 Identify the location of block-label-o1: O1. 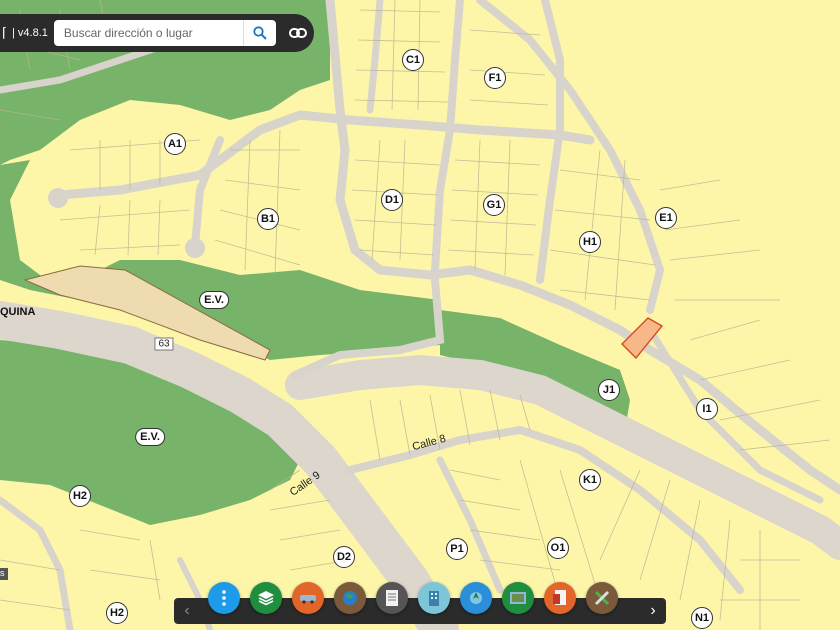
(558, 548).